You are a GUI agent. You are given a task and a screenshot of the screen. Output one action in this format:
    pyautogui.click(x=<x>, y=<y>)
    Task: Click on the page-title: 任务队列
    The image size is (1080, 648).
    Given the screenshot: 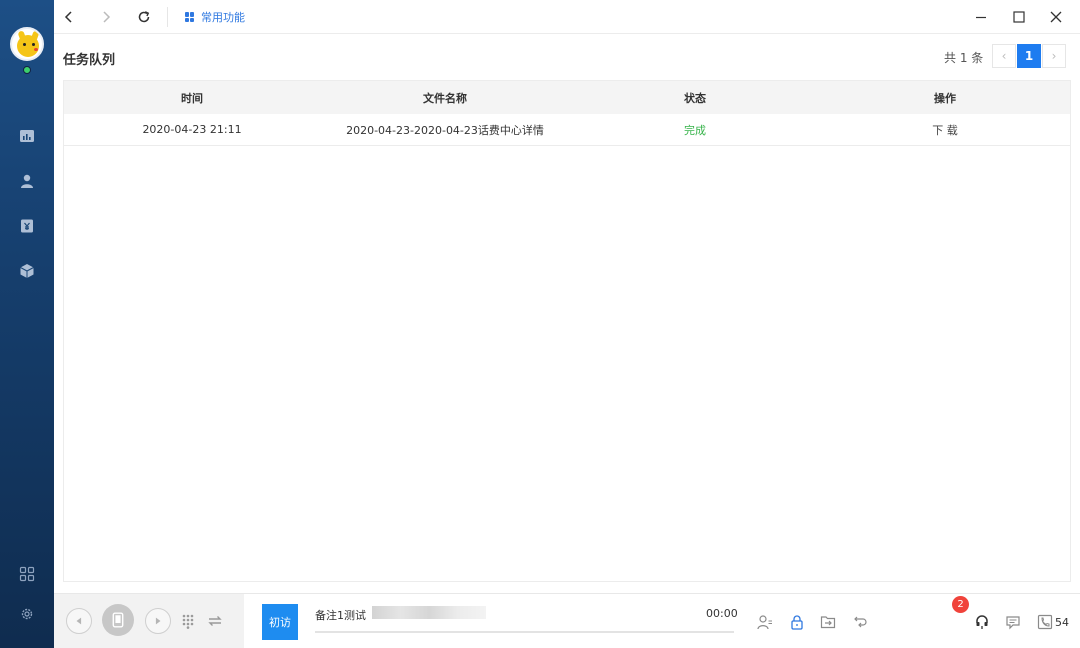 What is the action you would take?
    pyautogui.click(x=89, y=60)
    